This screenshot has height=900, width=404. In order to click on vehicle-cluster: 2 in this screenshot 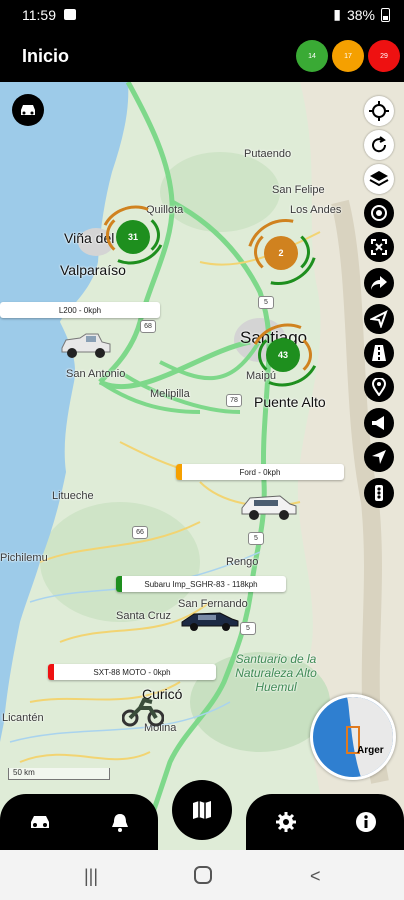, I will do `click(281, 253)`.